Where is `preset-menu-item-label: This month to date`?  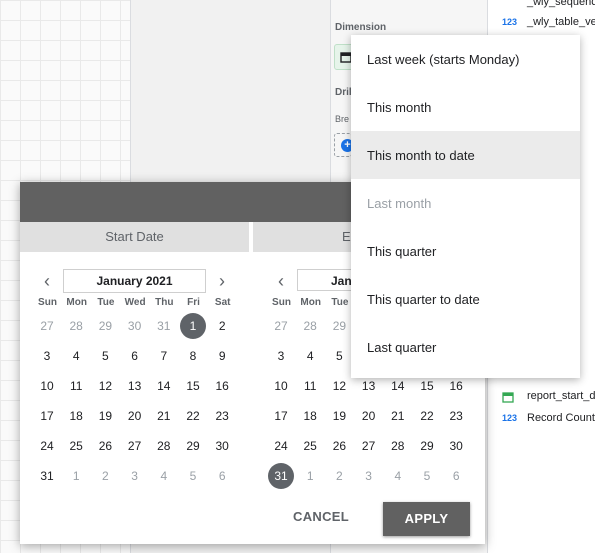
preset-menu-item-label: This month to date is located at coordinates (421, 155).